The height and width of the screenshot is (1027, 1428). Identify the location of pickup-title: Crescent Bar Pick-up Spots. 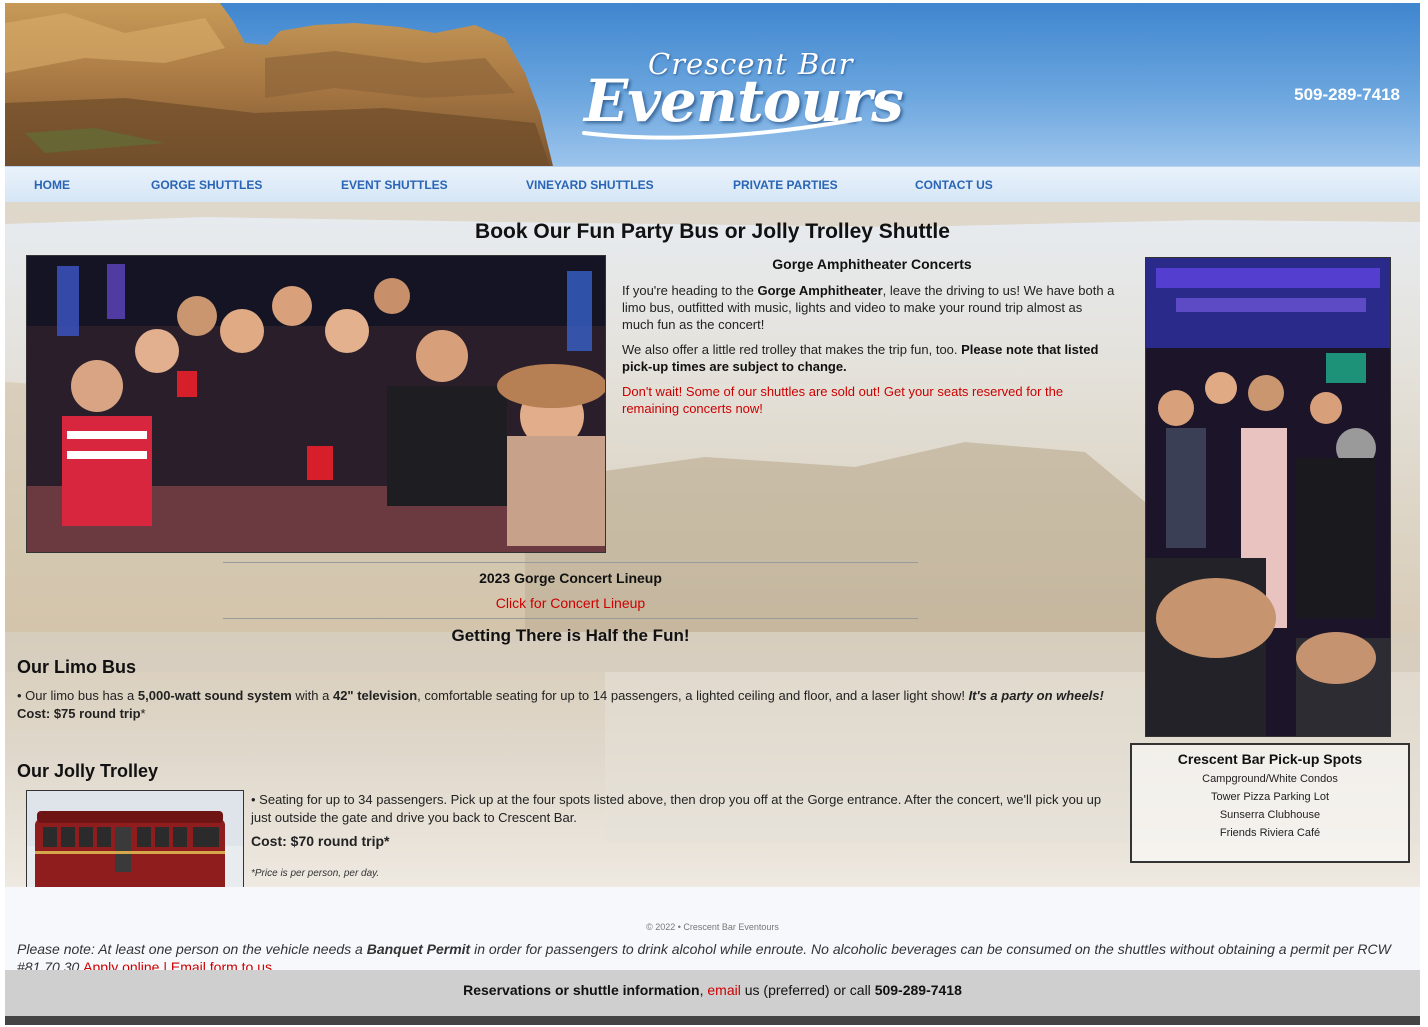
(1270, 759).